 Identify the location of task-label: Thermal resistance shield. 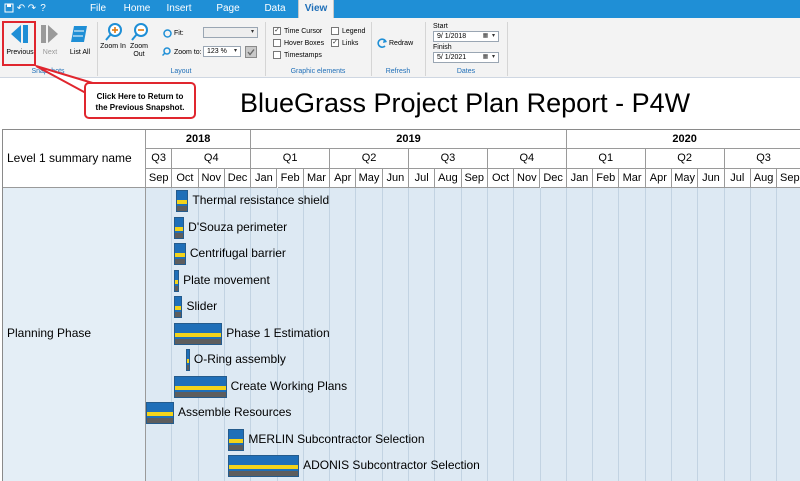
(261, 200).